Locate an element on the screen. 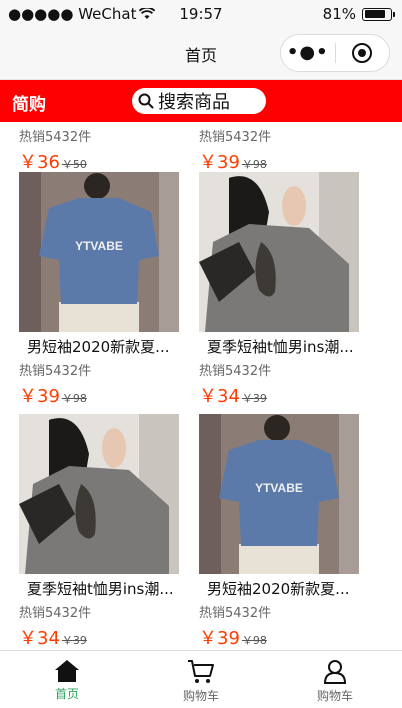  battery-percent: 81% is located at coordinates (339, 14).